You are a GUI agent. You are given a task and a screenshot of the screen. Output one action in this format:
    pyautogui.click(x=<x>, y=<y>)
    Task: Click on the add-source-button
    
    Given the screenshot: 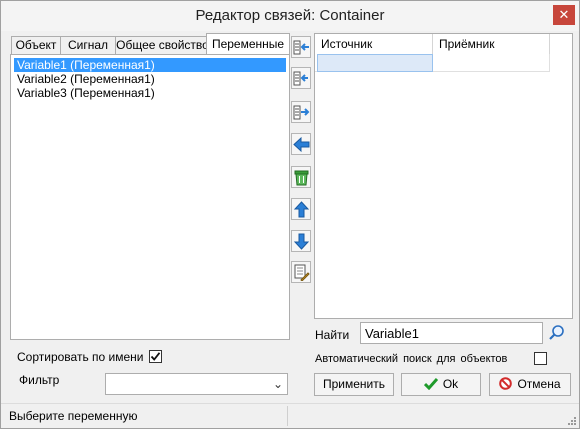 What is the action you would take?
    pyautogui.click(x=301, y=47)
    